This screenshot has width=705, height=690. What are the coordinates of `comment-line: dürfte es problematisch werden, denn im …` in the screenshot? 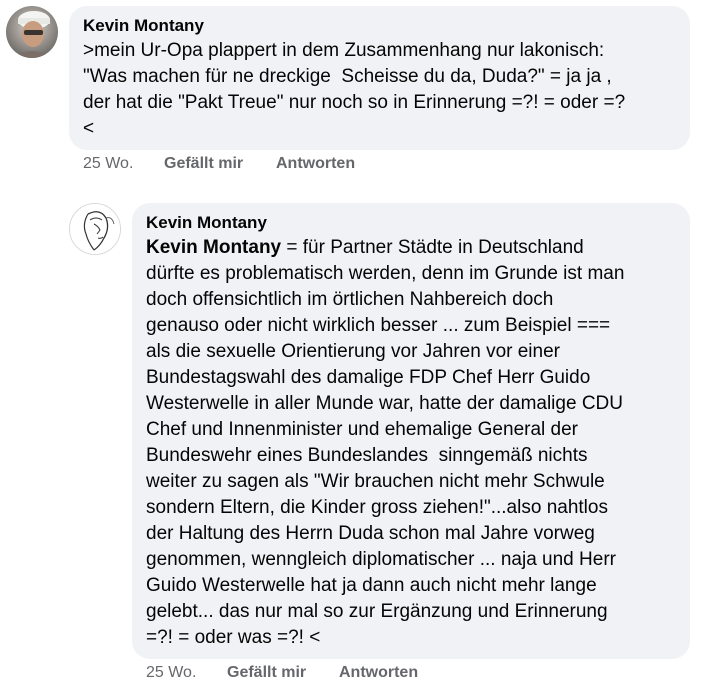 It's located at (385, 273).